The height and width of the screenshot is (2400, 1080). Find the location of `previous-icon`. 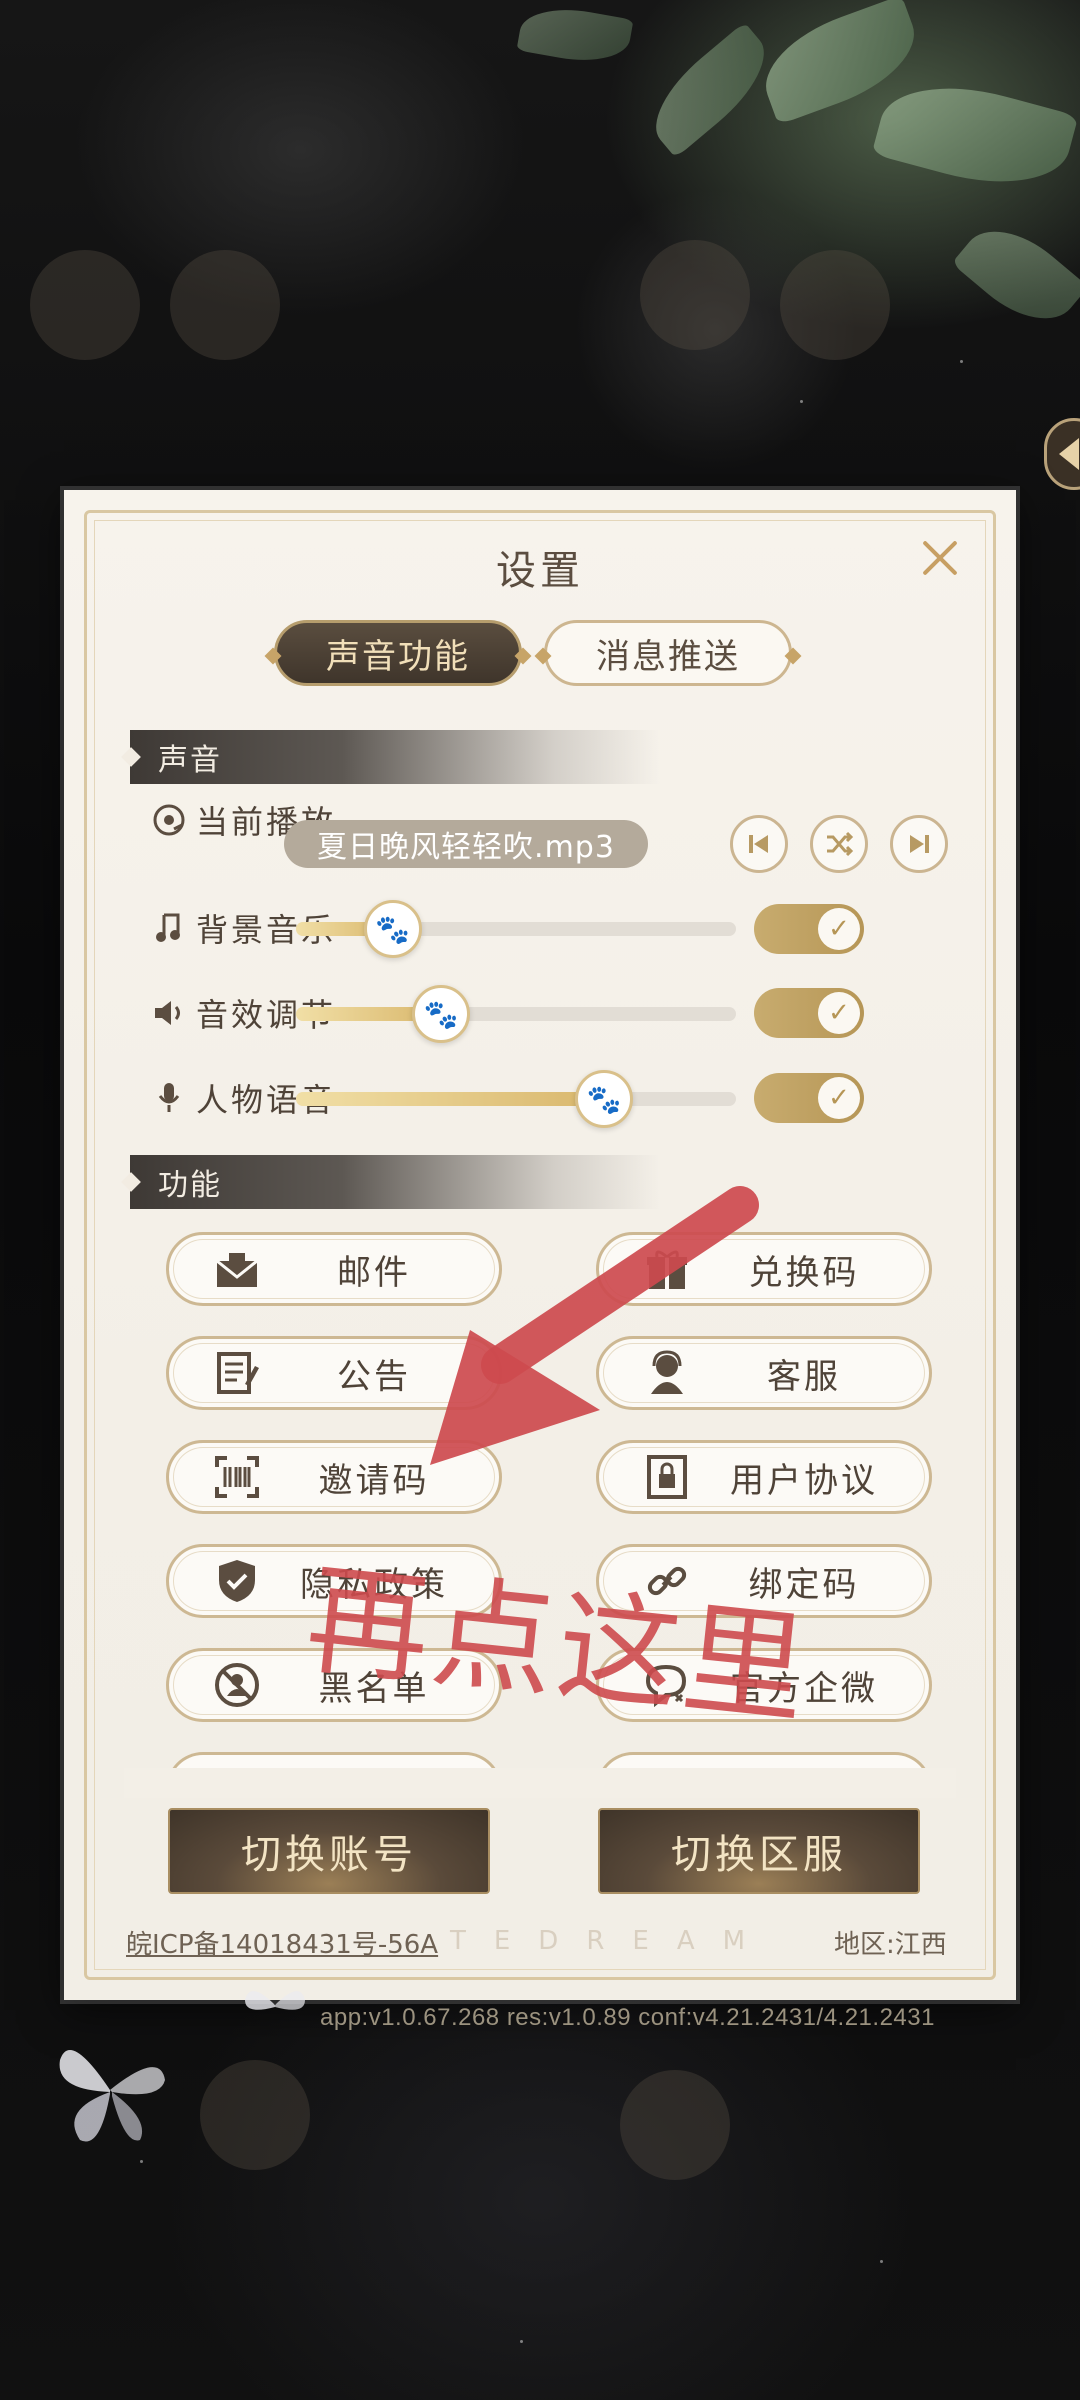

previous-icon is located at coordinates (758, 844).